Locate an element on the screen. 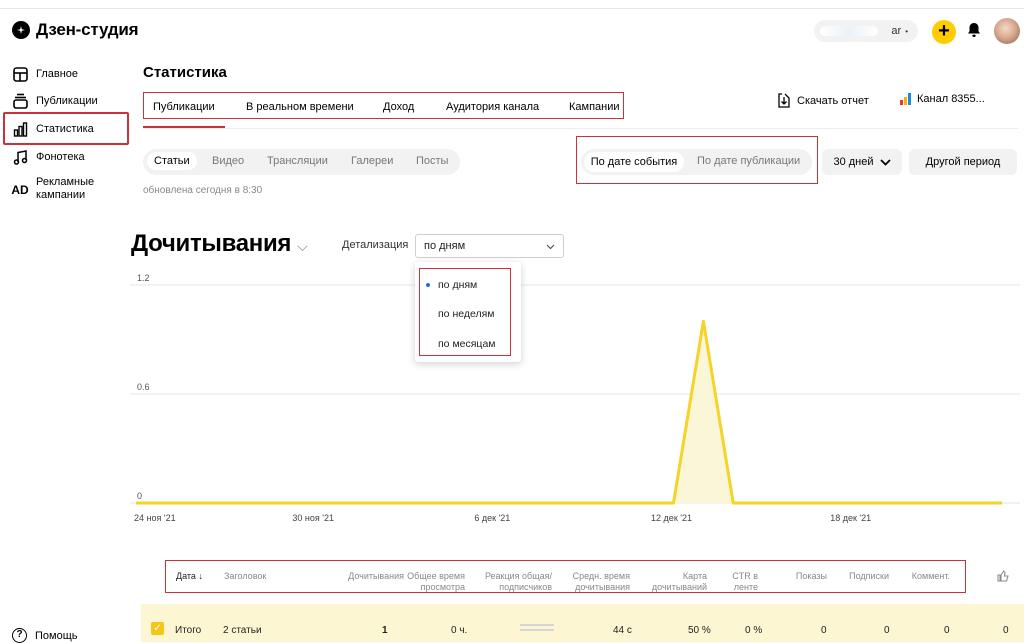  table-header-ctr: CTR в ленте is located at coordinates (738, 582).